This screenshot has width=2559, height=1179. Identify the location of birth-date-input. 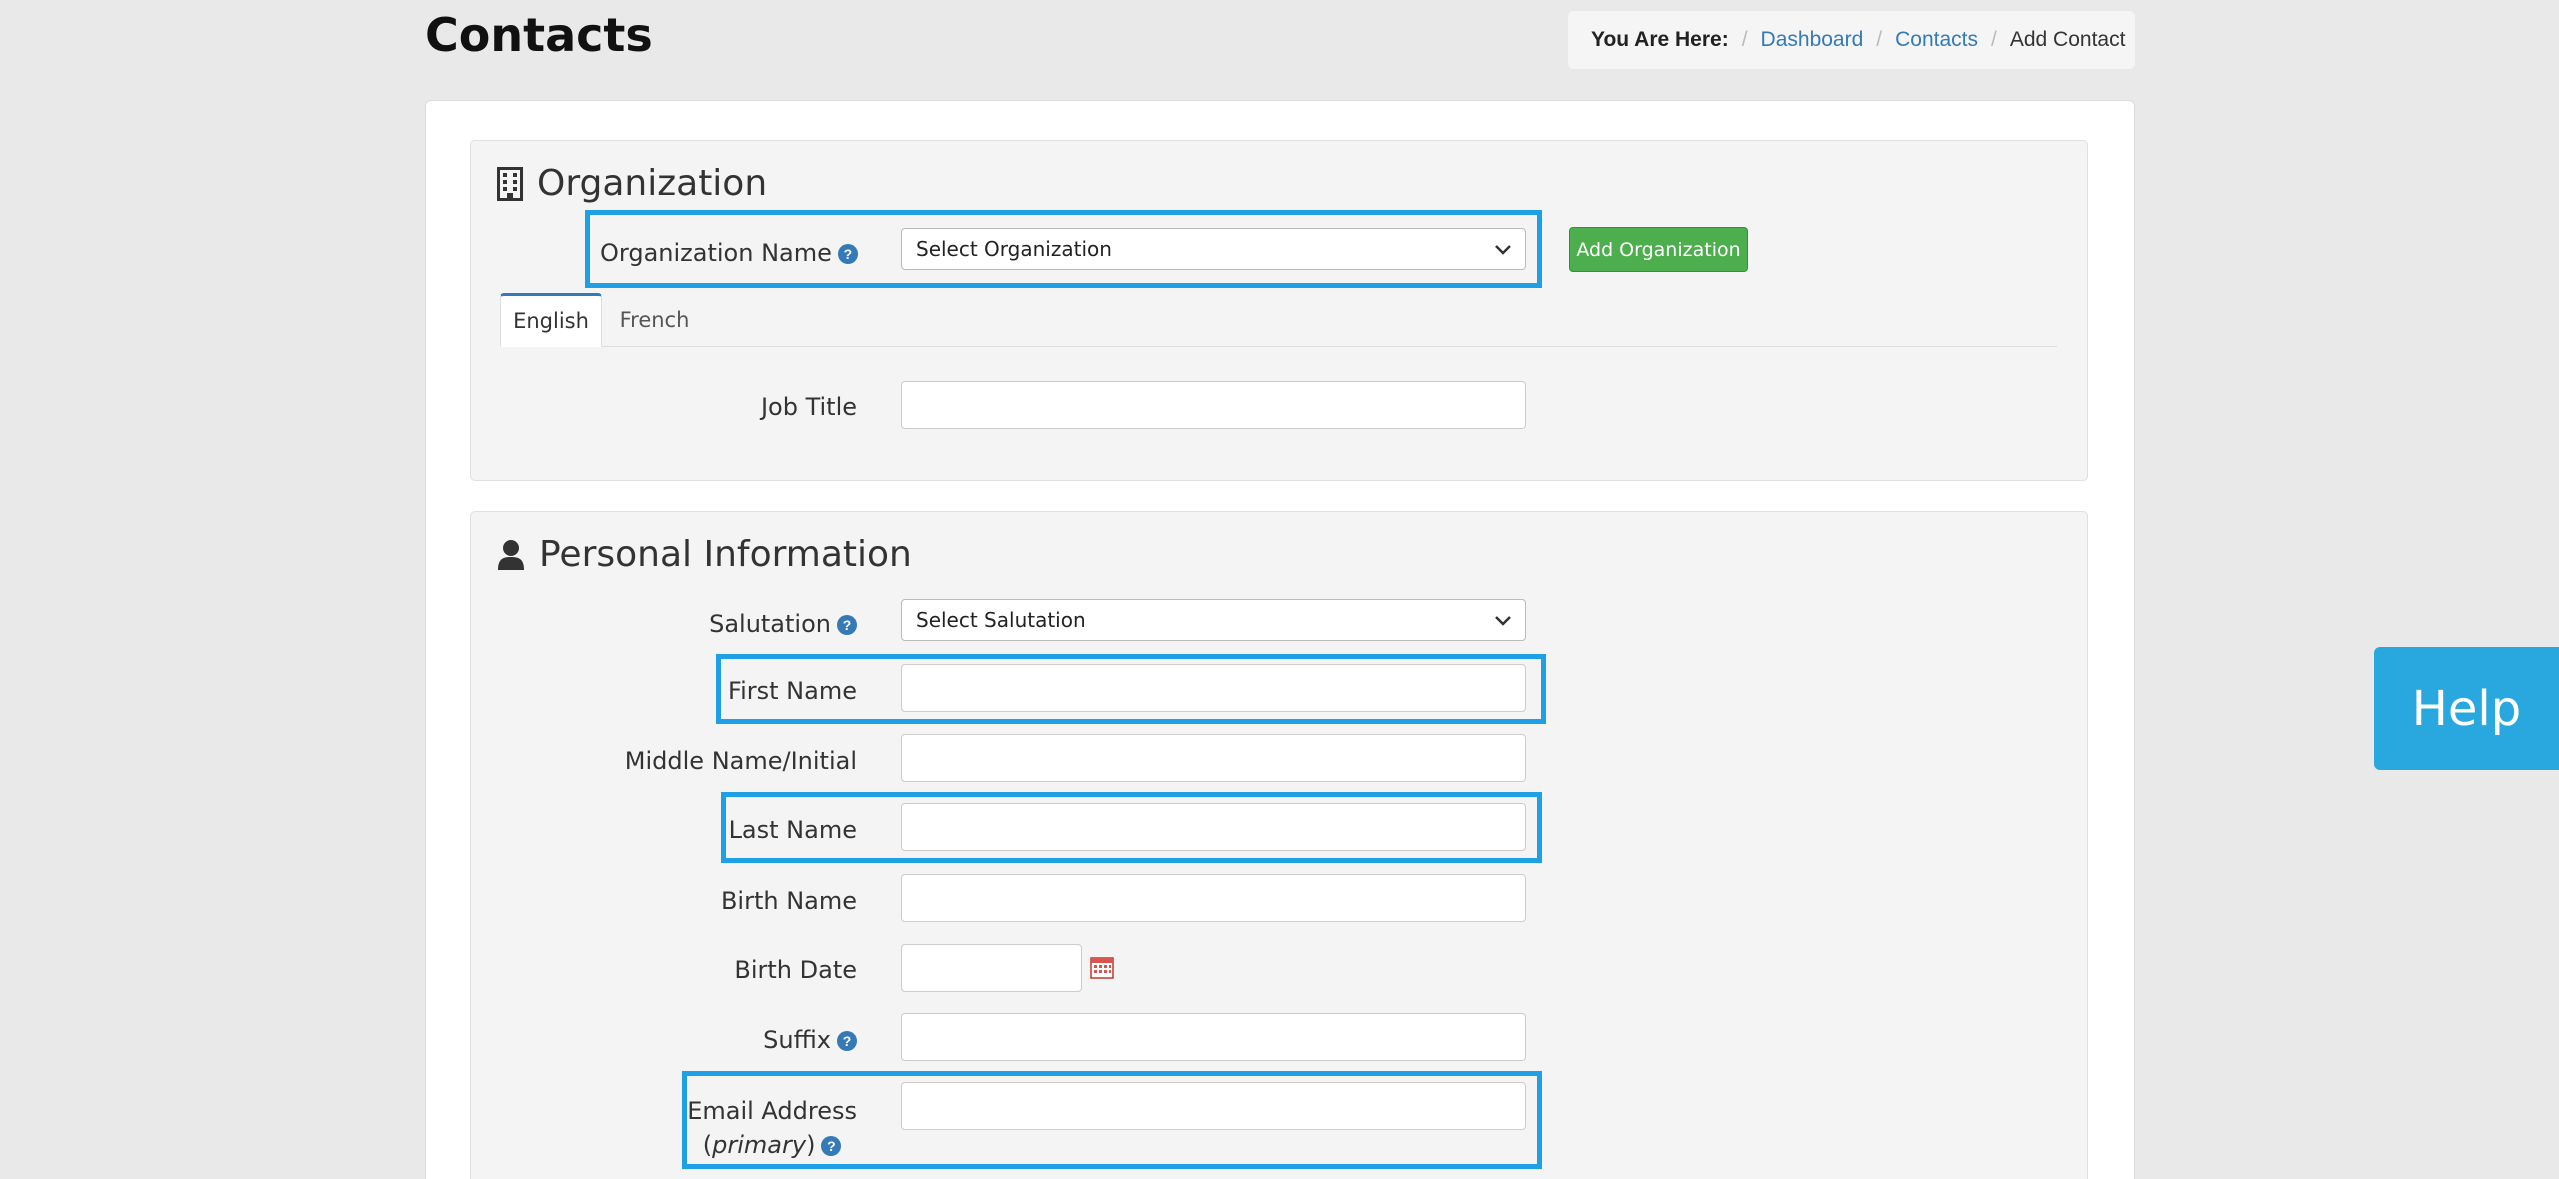
(991, 968).